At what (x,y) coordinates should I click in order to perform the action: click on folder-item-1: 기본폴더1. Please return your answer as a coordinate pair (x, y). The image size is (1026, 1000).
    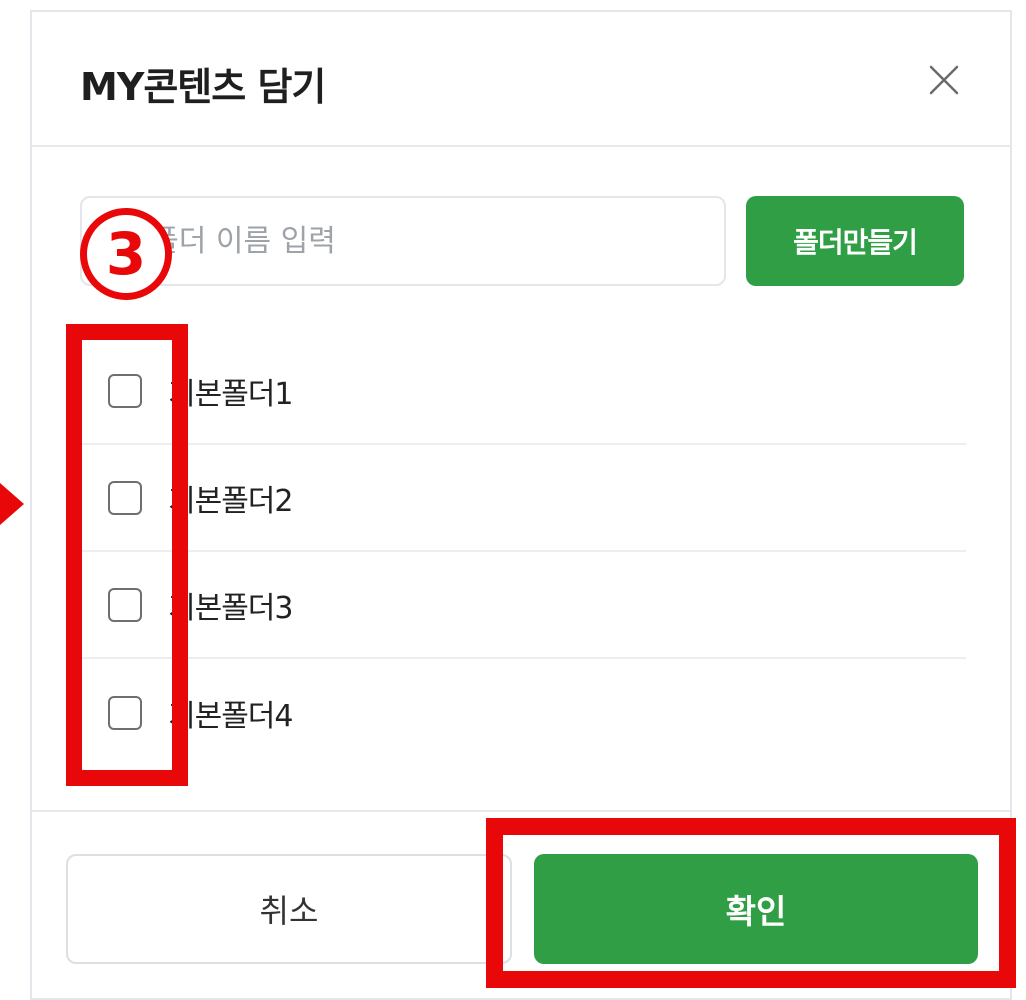
    Looking at the image, I should click on (523, 391).